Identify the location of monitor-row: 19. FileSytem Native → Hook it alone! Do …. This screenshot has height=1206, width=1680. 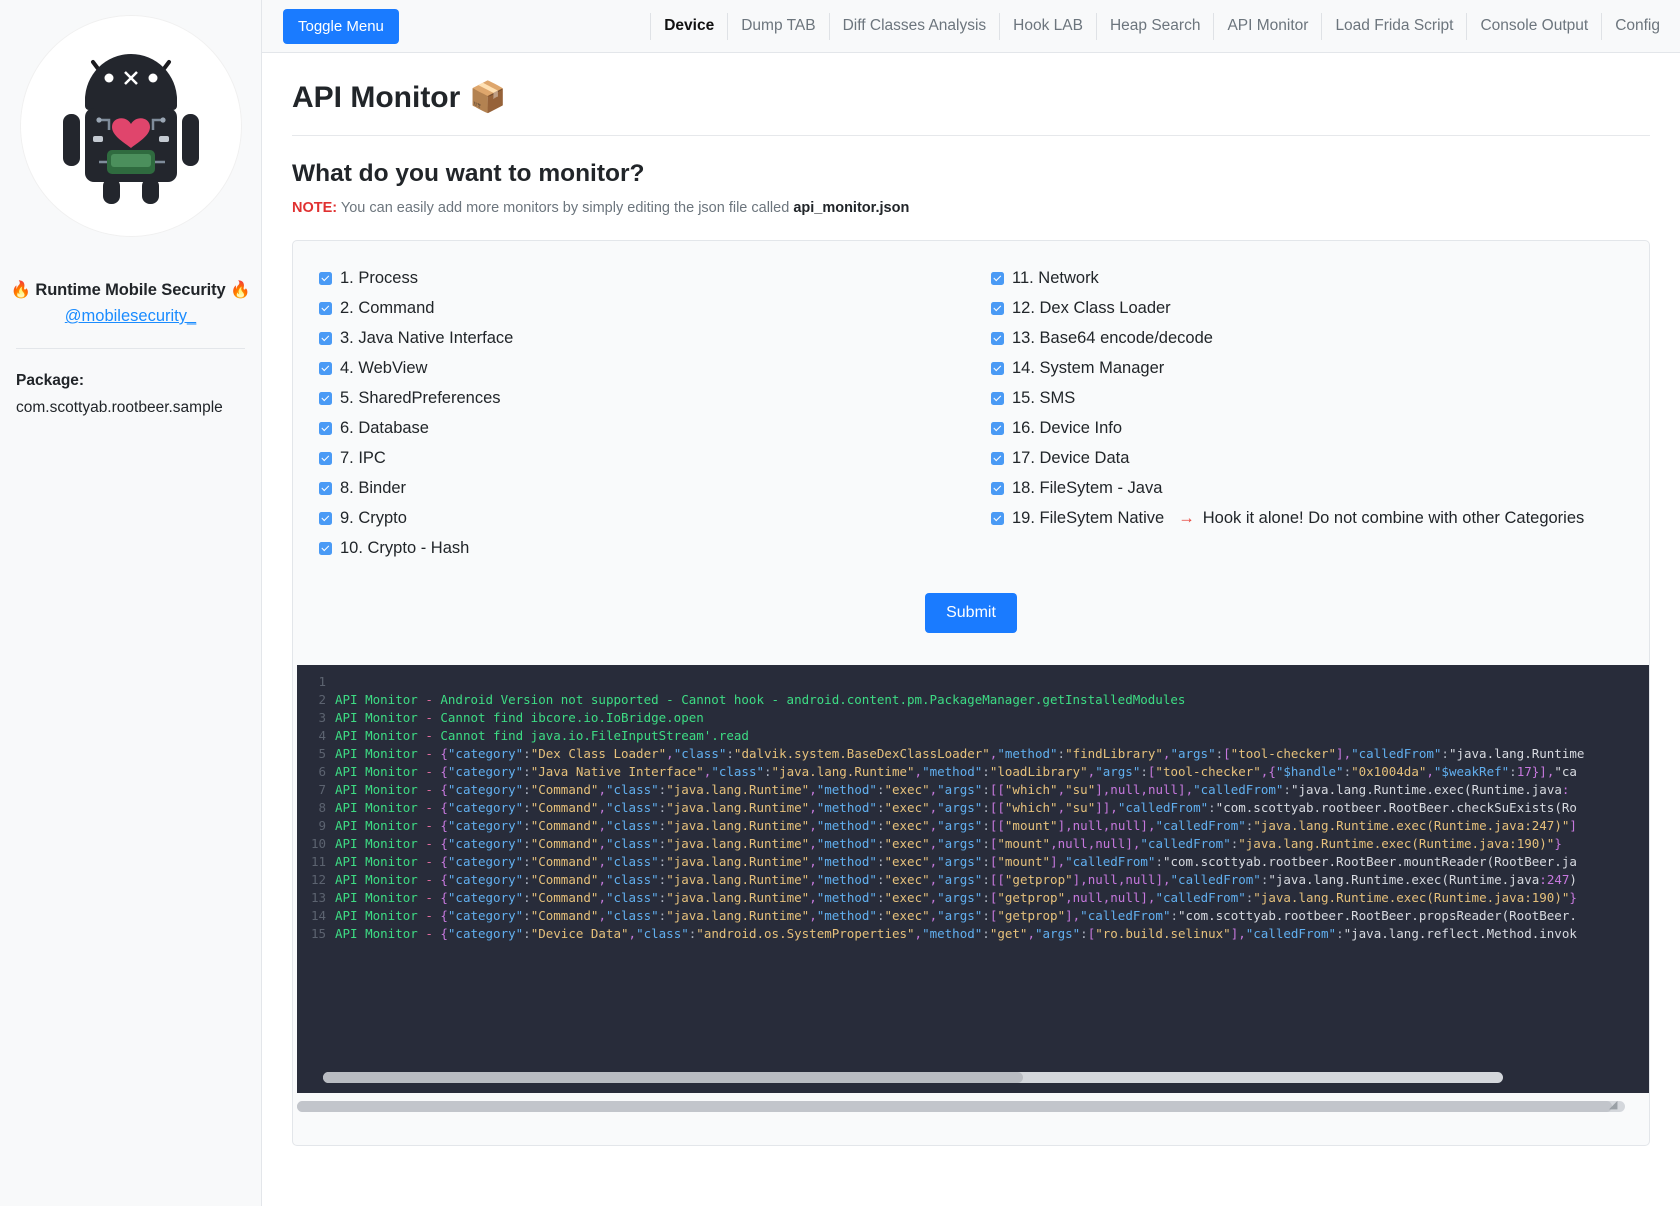
(1320, 518).